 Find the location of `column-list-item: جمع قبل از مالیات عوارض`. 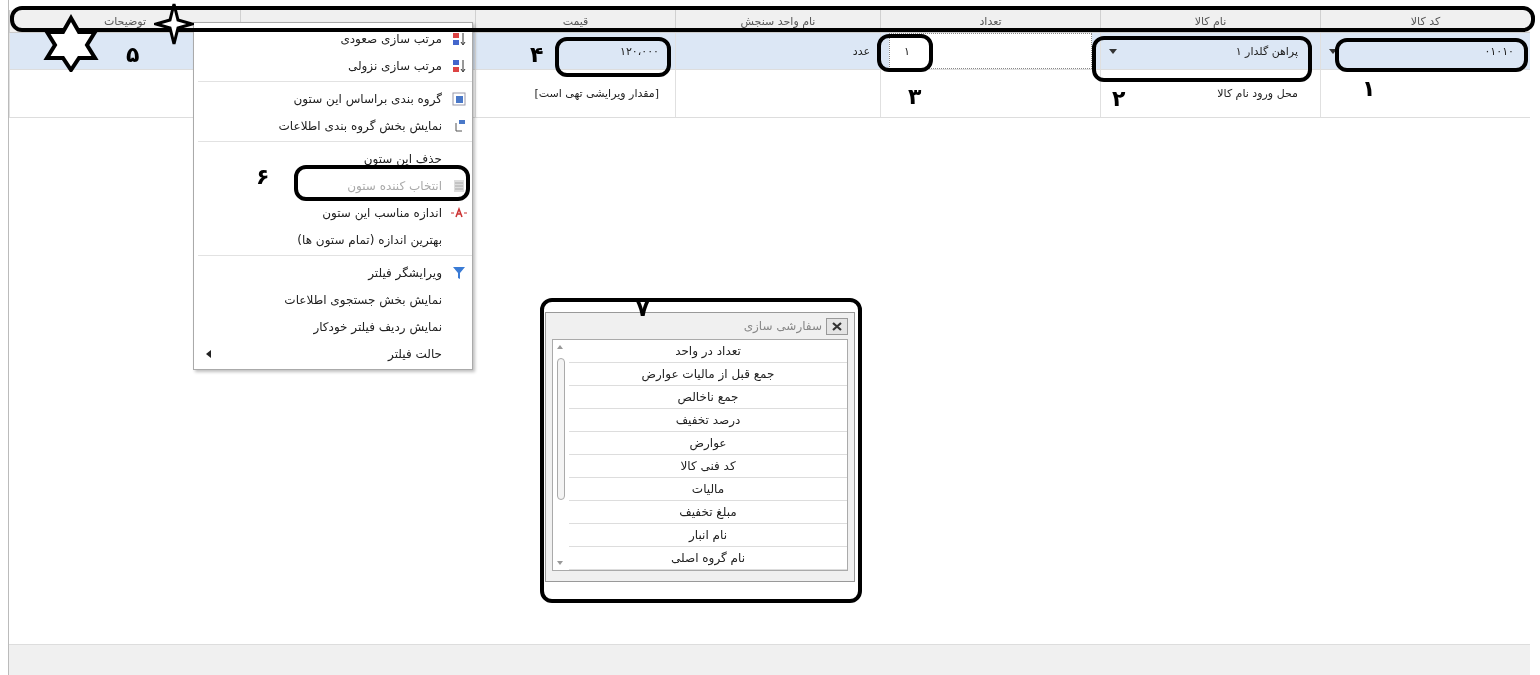

column-list-item: جمع قبل از مالیات عوارض is located at coordinates (708, 374).